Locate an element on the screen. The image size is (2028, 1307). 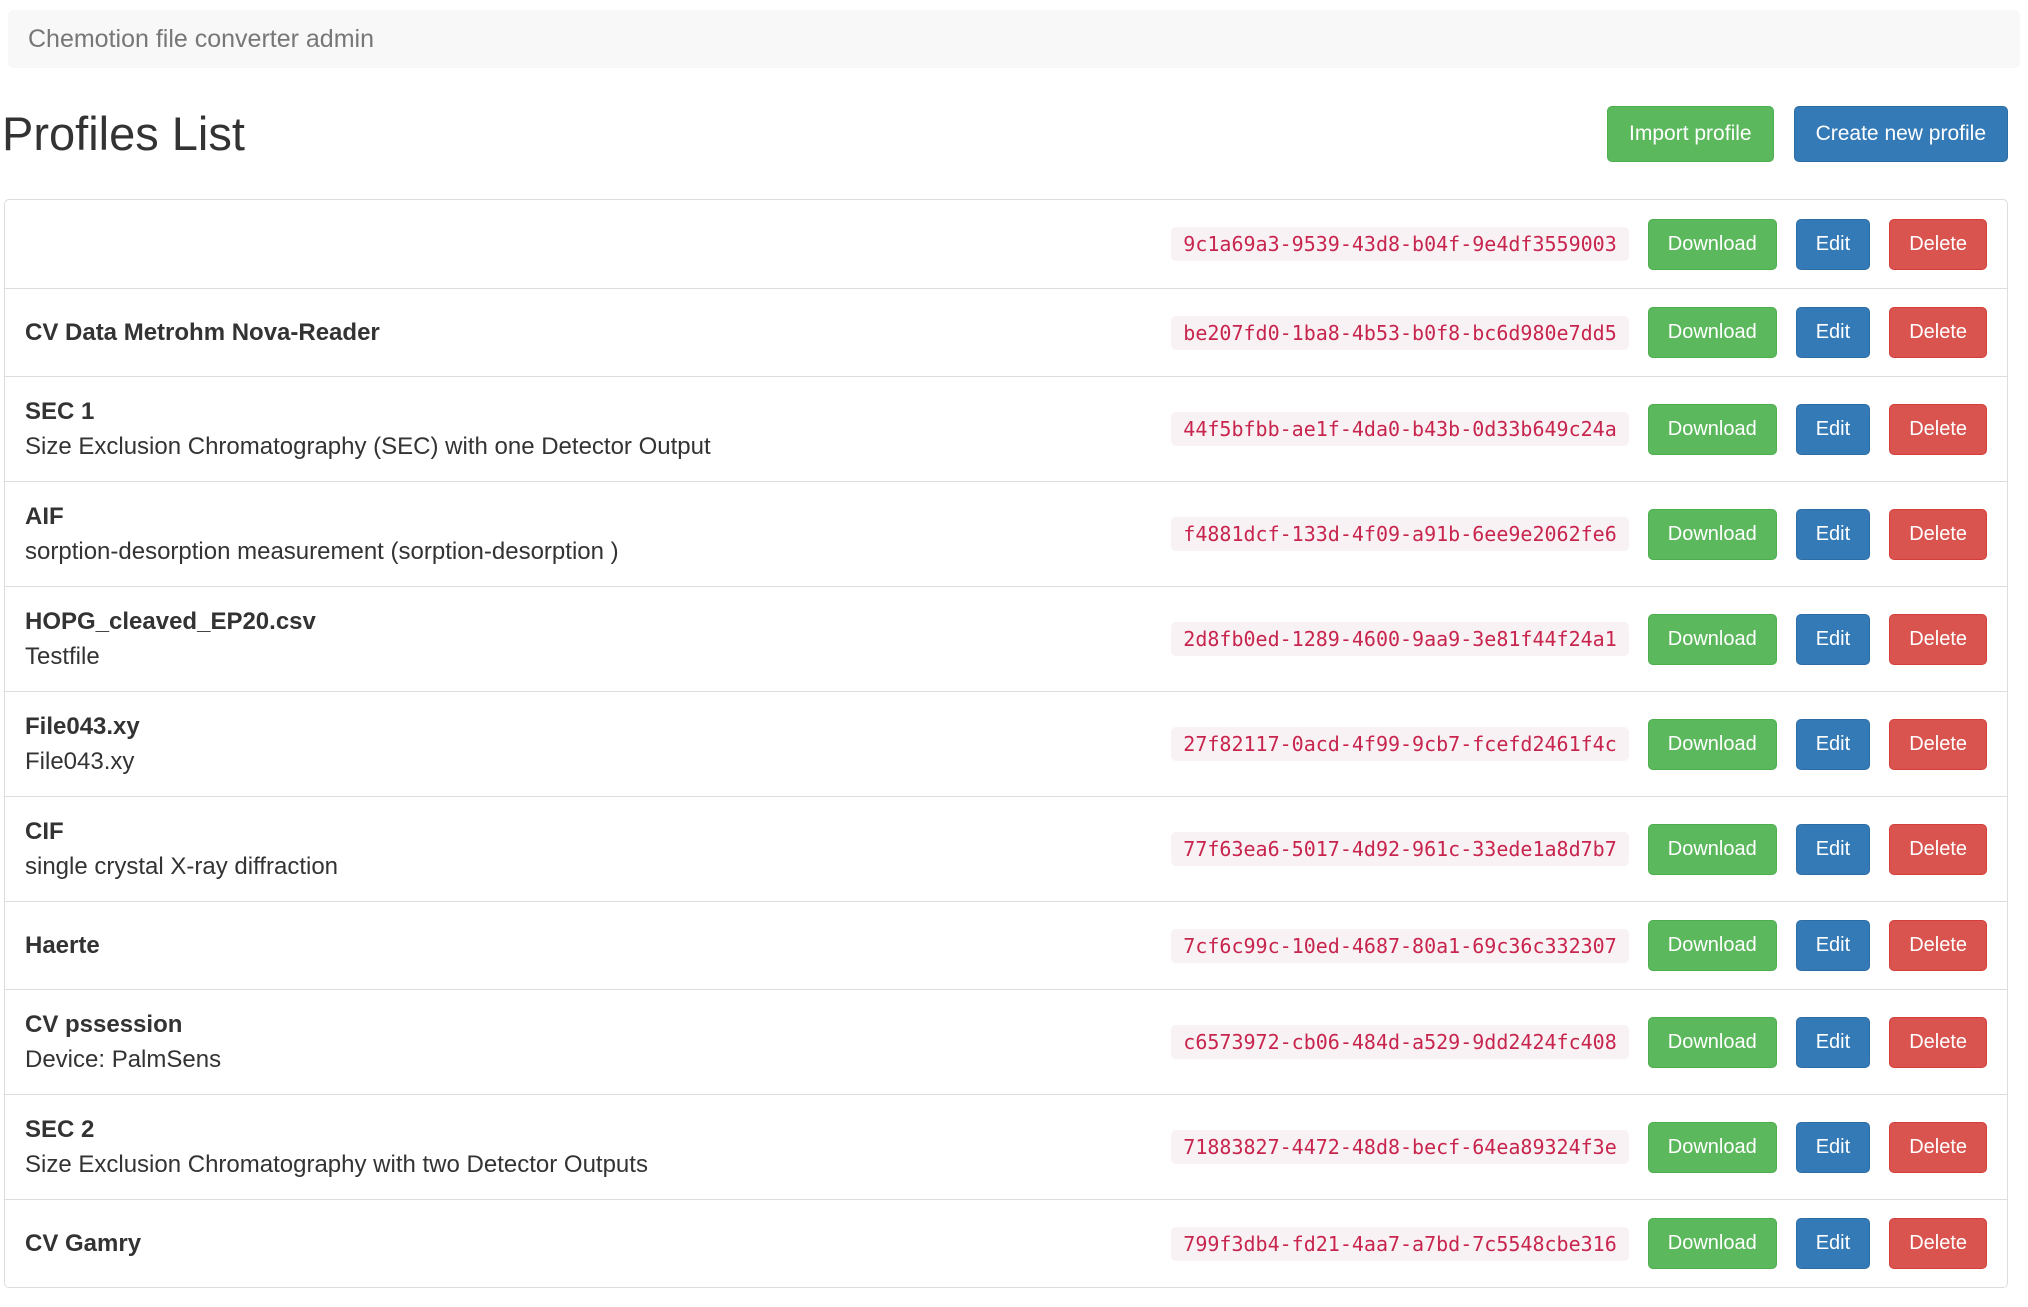
profile-info: File043.xy File043.xy is located at coordinates (598, 744).